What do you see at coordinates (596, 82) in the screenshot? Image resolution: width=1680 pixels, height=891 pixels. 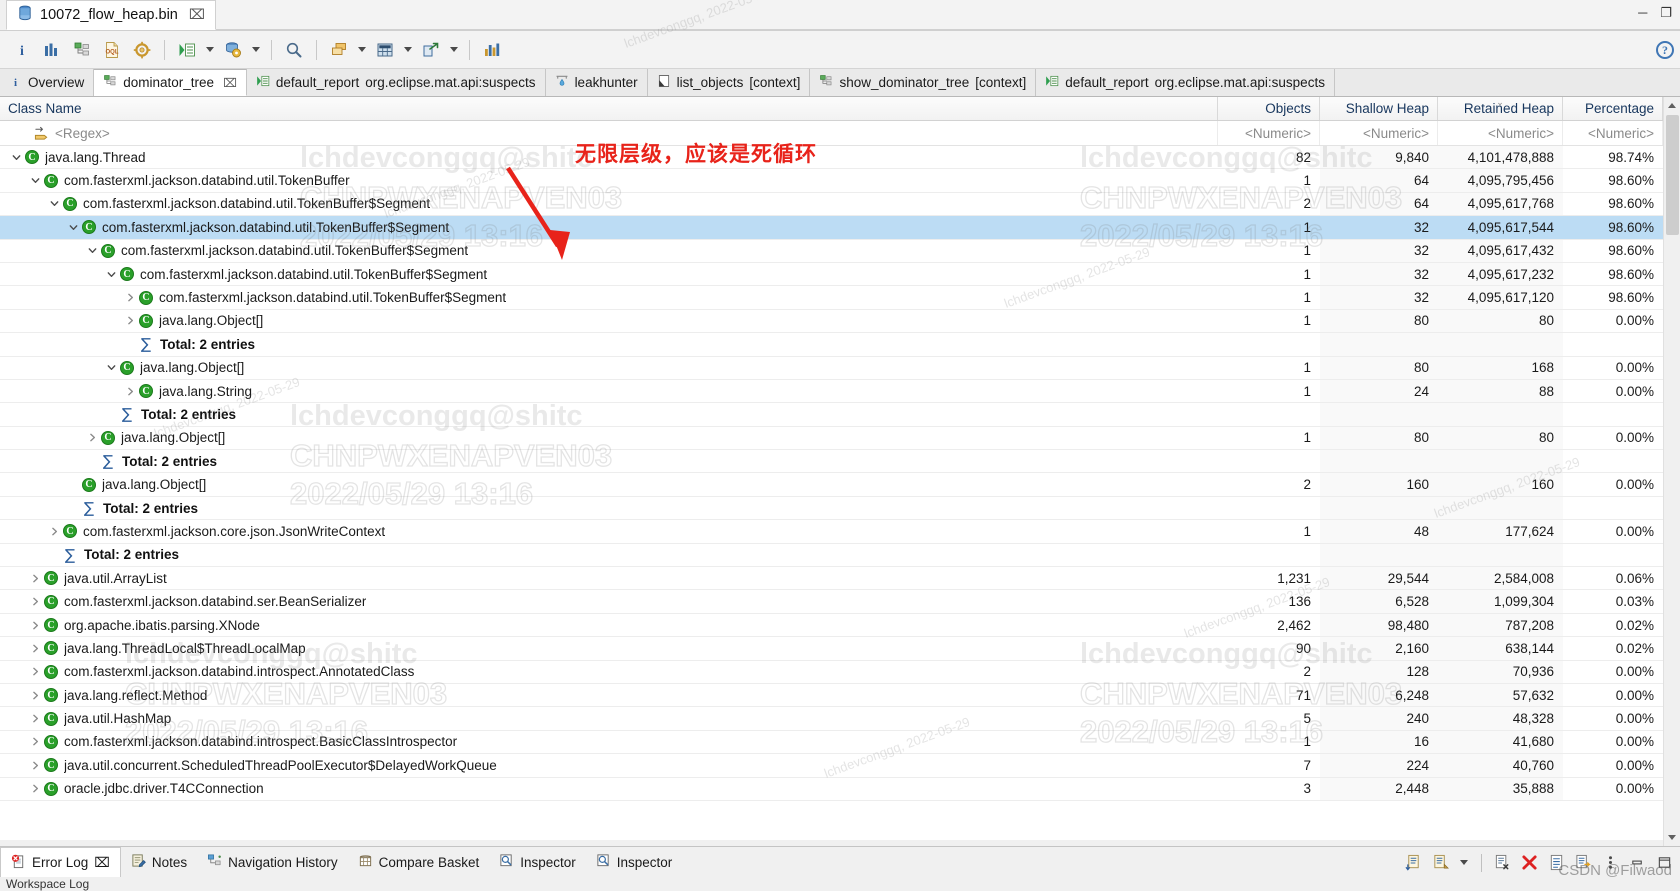 I see `tab-leakhunter: leakhunter` at bounding box center [596, 82].